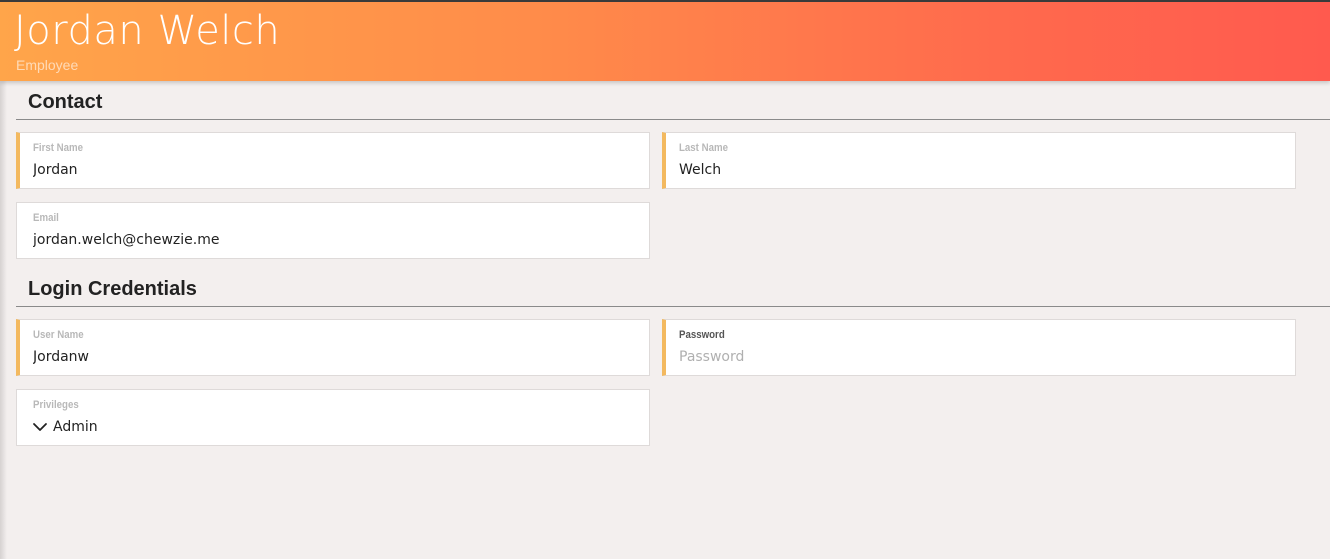 The width and height of the screenshot is (1330, 559). What do you see at coordinates (3, 279) in the screenshot?
I see `left-edge-shadow` at bounding box center [3, 279].